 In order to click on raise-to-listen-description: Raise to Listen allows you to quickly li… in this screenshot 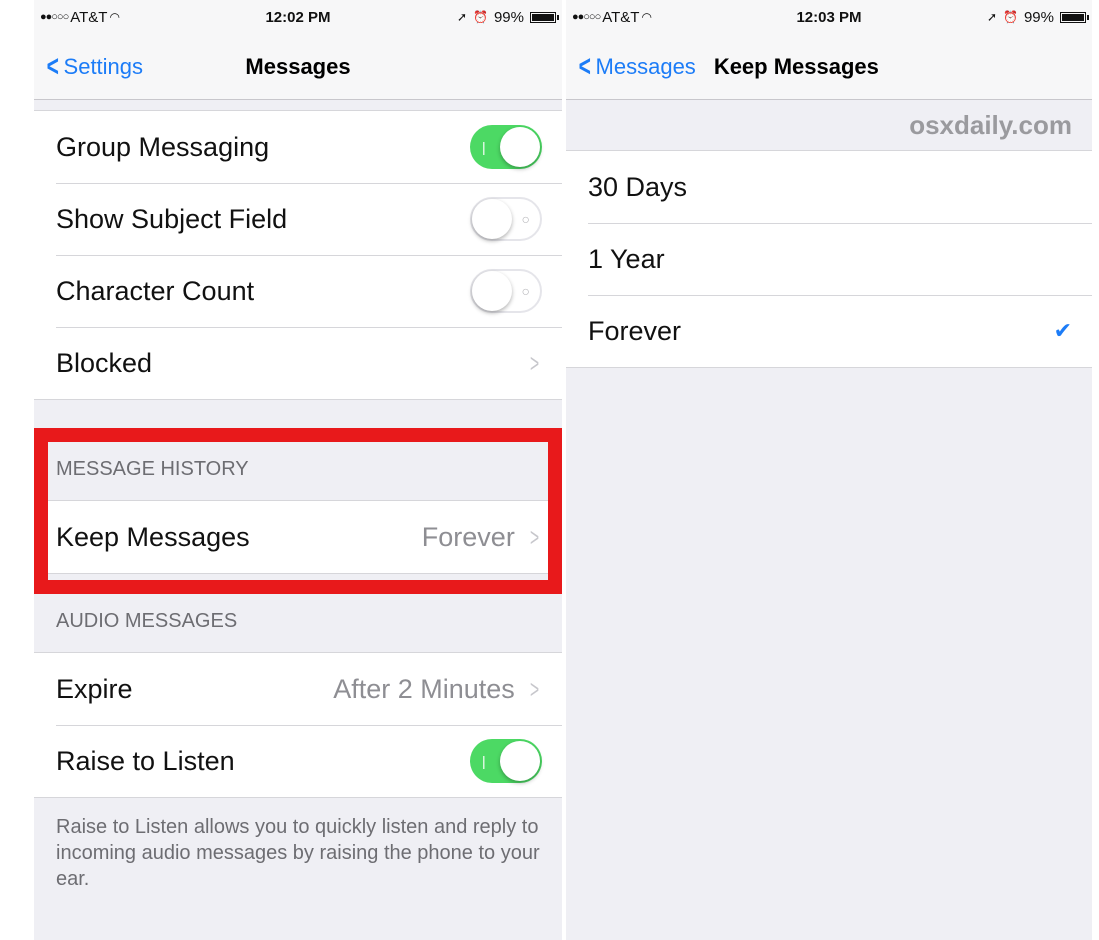, I will do `click(298, 853)`.